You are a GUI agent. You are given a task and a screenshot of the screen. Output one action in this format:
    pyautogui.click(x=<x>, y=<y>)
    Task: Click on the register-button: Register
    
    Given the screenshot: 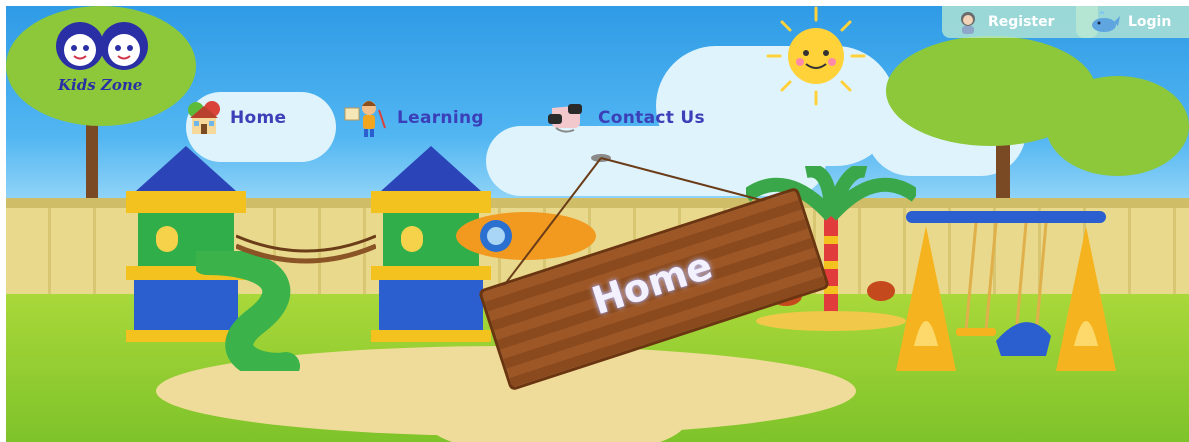 What is the action you would take?
    pyautogui.click(x=1020, y=22)
    